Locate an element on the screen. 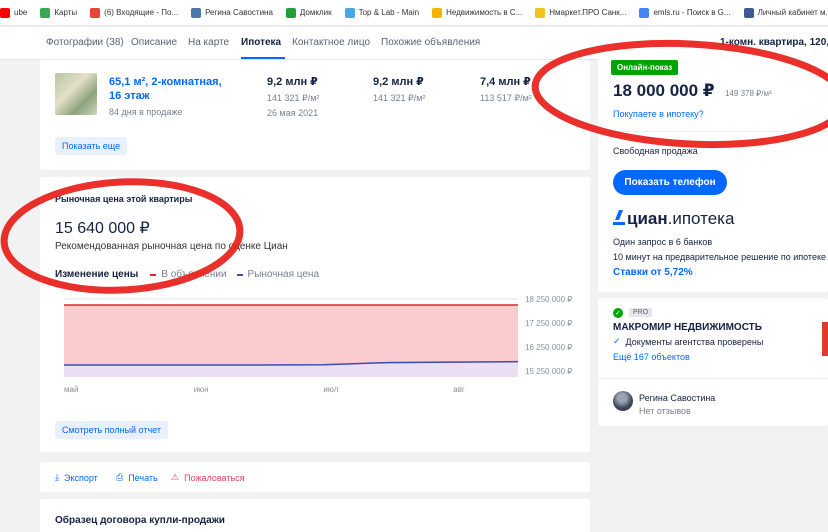 The width and height of the screenshot is (828, 532). legend-item-listing: В объявлении is located at coordinates (188, 274).